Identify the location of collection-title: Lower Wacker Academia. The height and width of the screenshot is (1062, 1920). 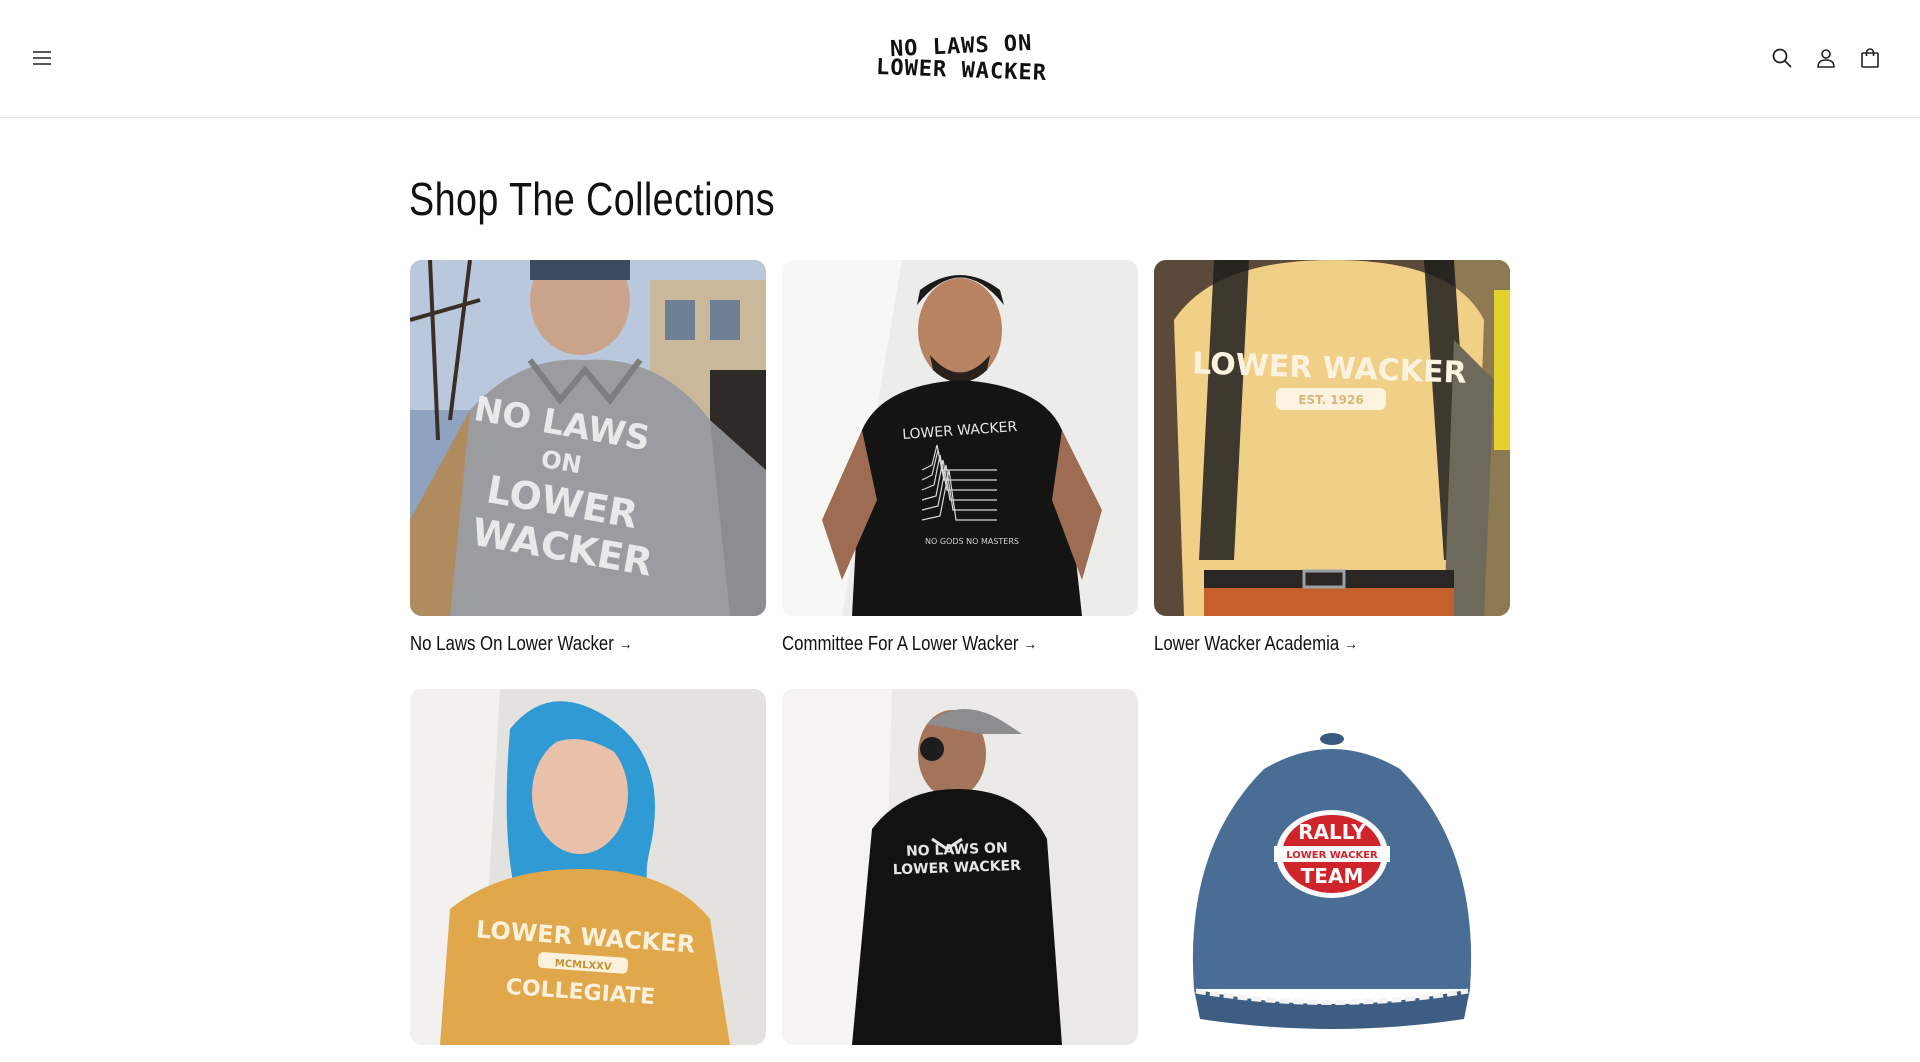
(1247, 644).